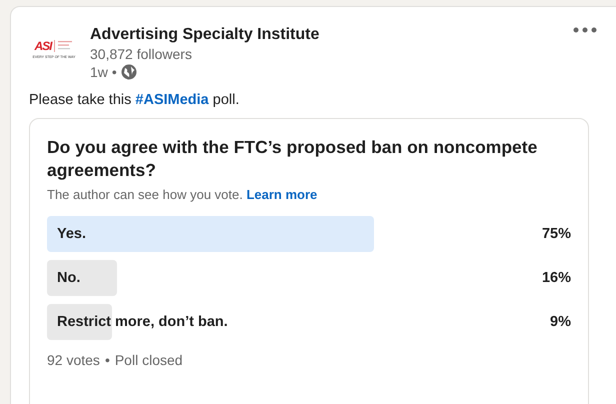 Image resolution: width=616 pixels, height=404 pixels. What do you see at coordinates (148, 360) in the screenshot?
I see `poll-status: Poll closed` at bounding box center [148, 360].